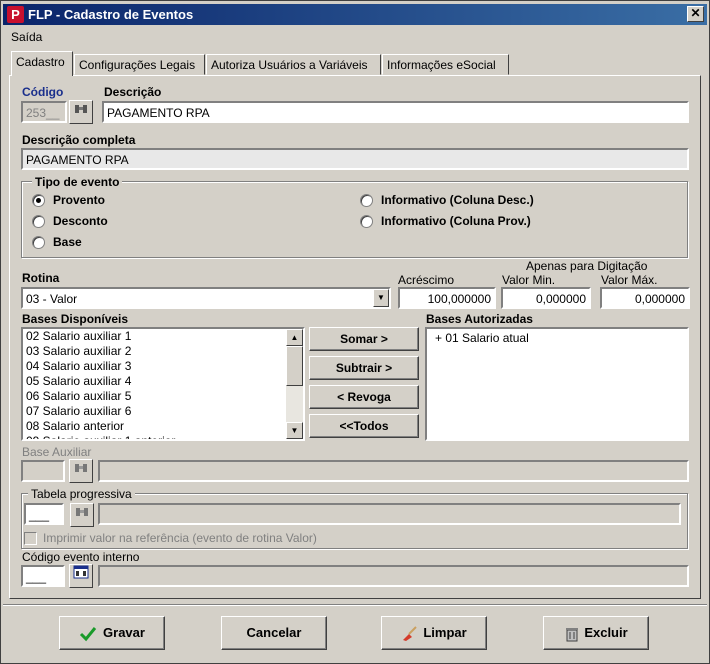 The width and height of the screenshot is (710, 664). Describe the element at coordinates (557, 384) in the screenshot. I see `bases-autorizadas-list: + 01 Salario atual` at that location.